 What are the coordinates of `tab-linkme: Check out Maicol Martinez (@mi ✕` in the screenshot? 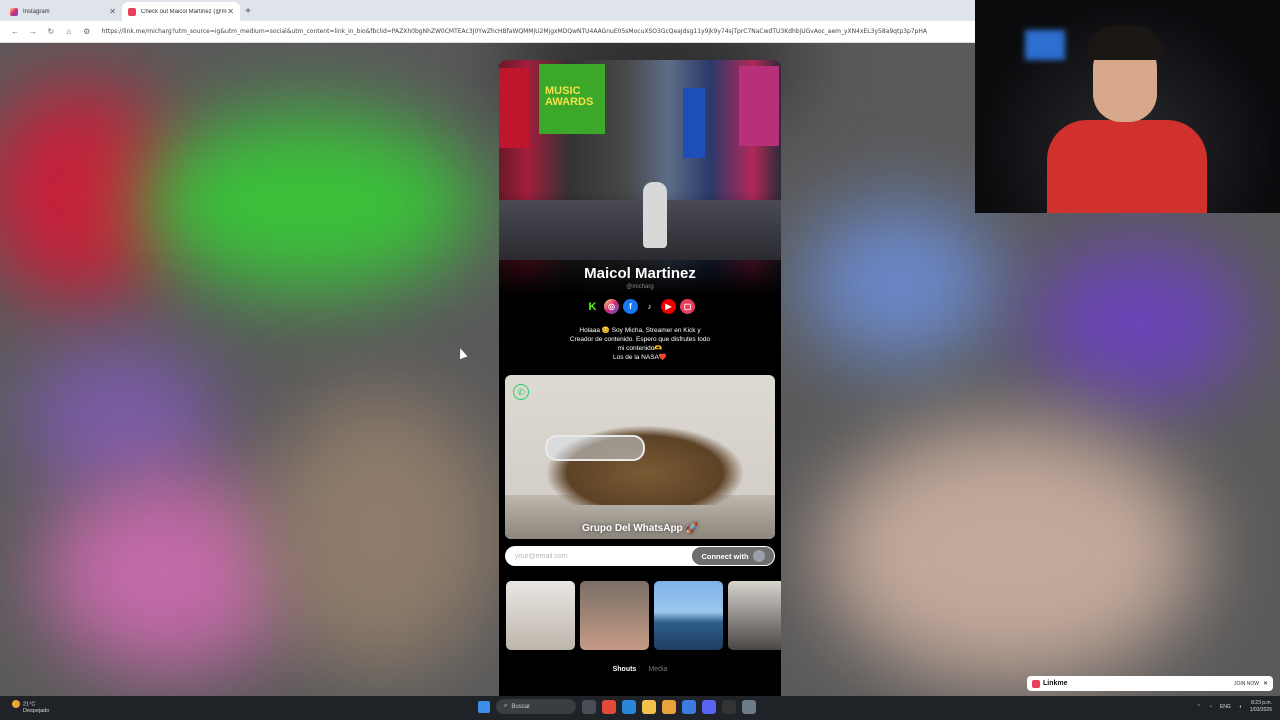 It's located at (181, 11).